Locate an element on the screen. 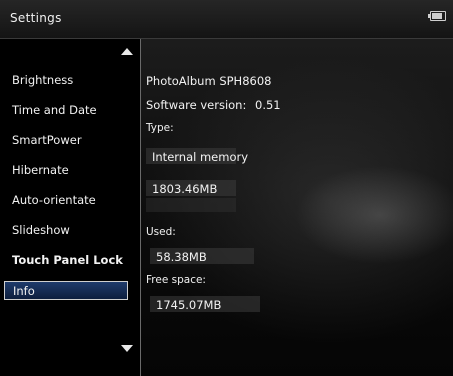 The width and height of the screenshot is (453, 376). memory-type-value: Internal memory is located at coordinates (200, 157).